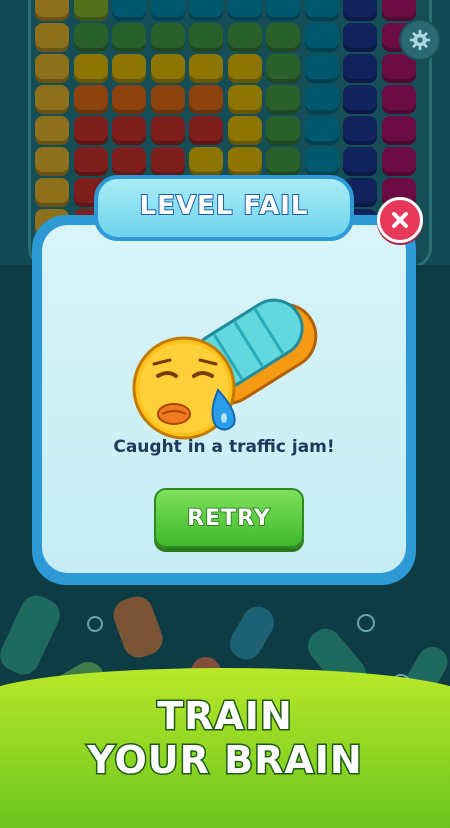  Describe the element at coordinates (225, 369) in the screenshot. I see `sad-car-mascot-icon` at that location.